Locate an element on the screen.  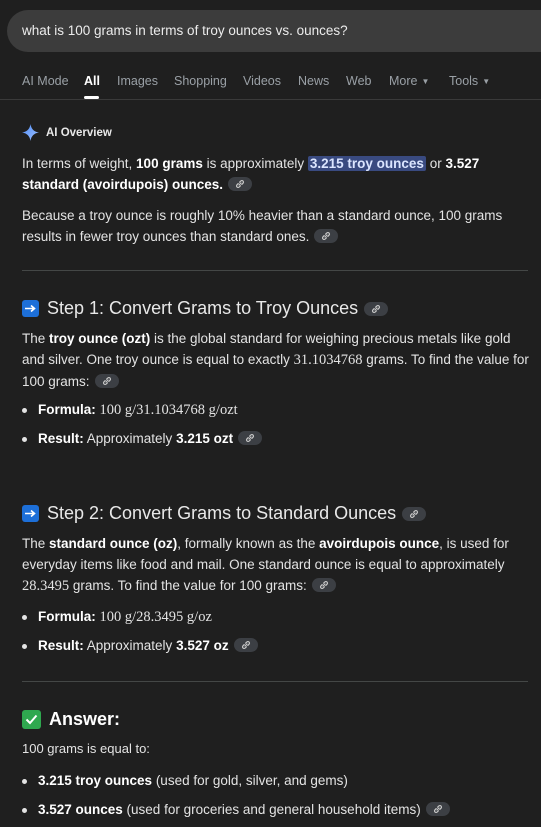
tab-ai-mode: AI Mode is located at coordinates (45, 81).